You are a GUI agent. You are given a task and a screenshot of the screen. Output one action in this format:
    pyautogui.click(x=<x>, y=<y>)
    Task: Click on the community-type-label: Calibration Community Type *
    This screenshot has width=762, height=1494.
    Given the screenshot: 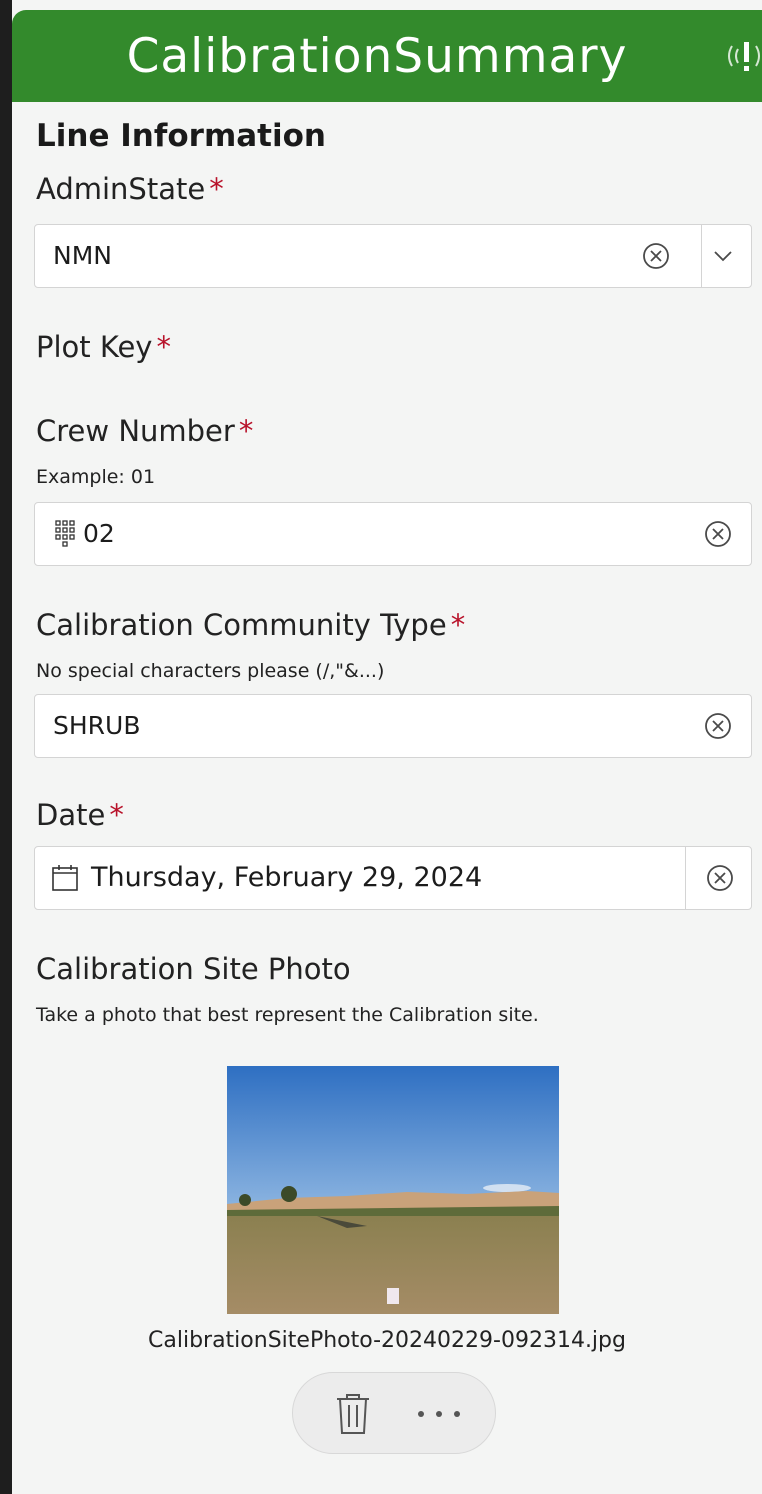 What is the action you would take?
    pyautogui.click(x=250, y=625)
    